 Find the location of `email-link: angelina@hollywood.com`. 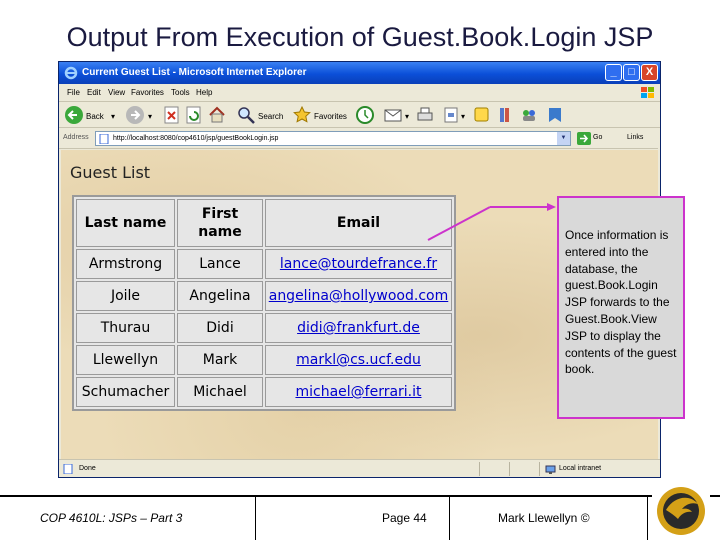

email-link: angelina@hollywood.com is located at coordinates (358, 296).